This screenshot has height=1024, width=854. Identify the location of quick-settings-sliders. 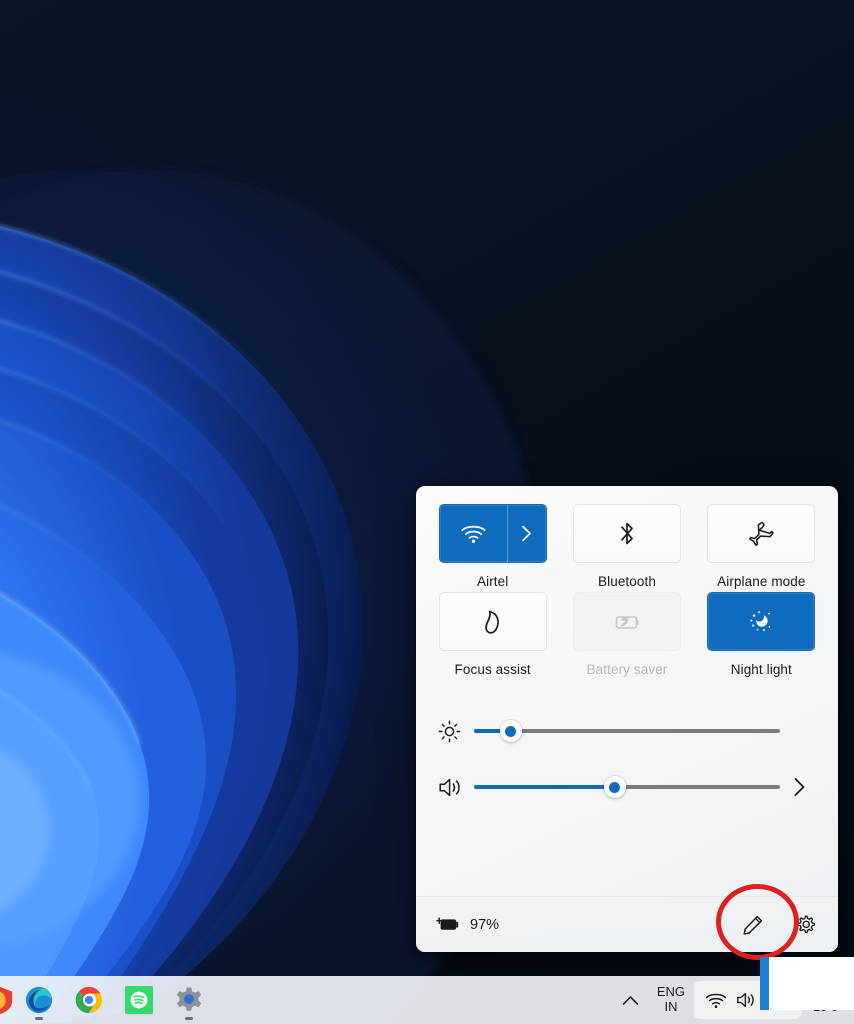
(627, 746).